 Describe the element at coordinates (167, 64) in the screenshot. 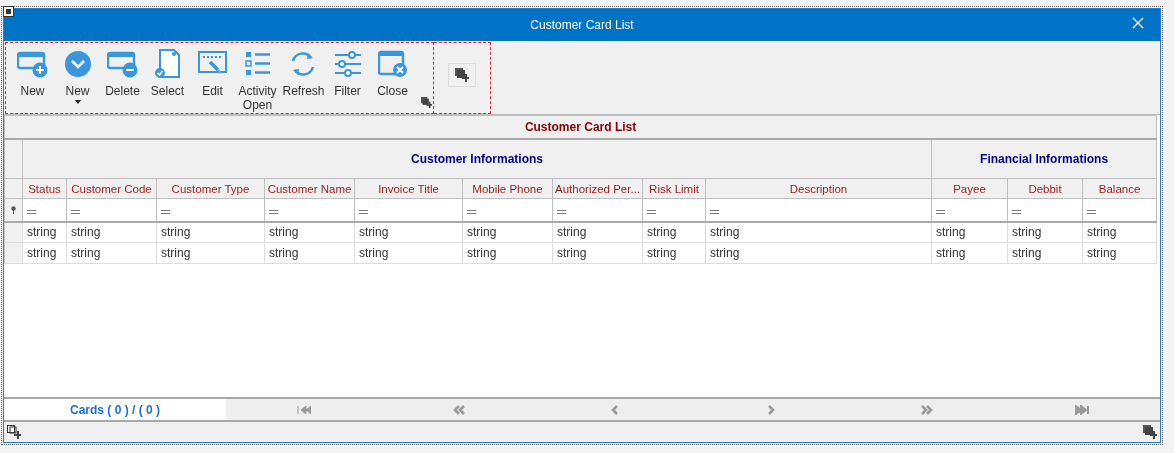

I see `document-check-icon` at that location.